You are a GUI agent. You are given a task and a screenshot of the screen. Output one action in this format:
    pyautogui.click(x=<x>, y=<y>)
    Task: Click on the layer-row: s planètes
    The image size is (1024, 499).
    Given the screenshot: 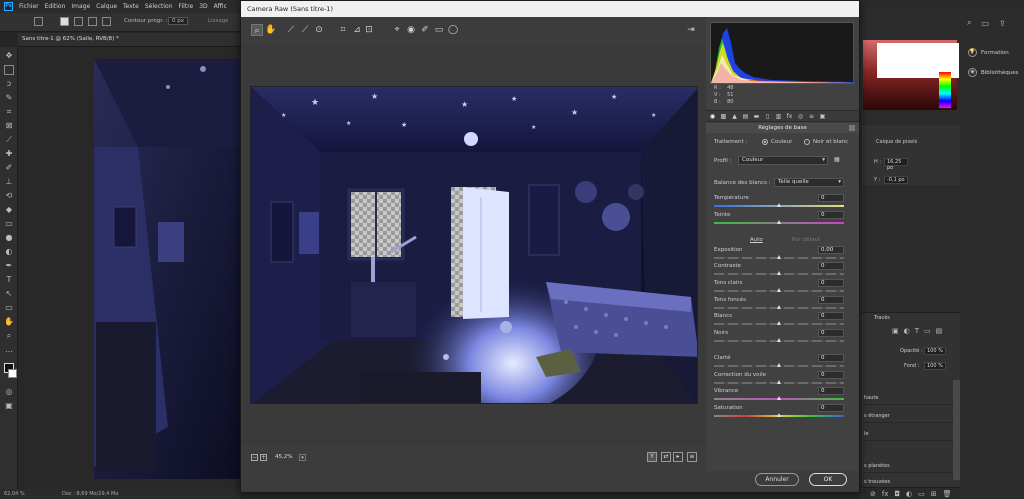 What is the action you would take?
    pyautogui.click(x=911, y=466)
    